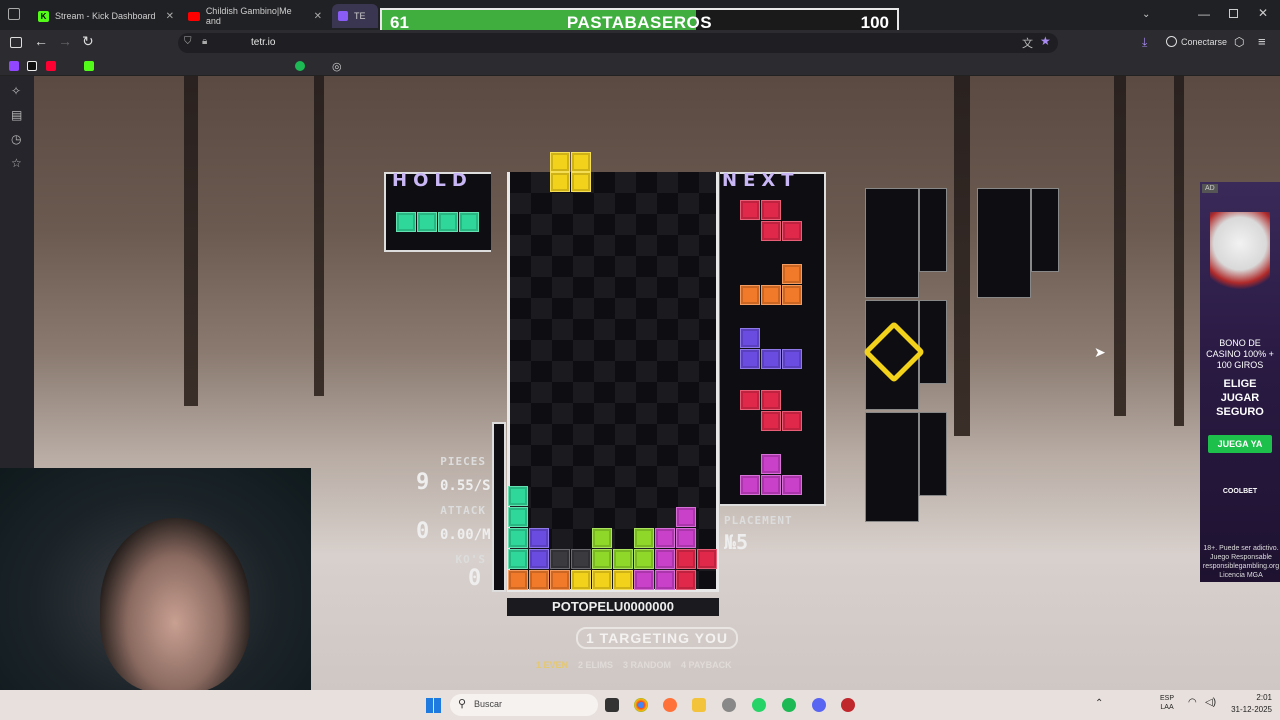 This screenshot has width=1280, height=720. What do you see at coordinates (475, 578) in the screenshot?
I see `kos-value: 0` at bounding box center [475, 578].